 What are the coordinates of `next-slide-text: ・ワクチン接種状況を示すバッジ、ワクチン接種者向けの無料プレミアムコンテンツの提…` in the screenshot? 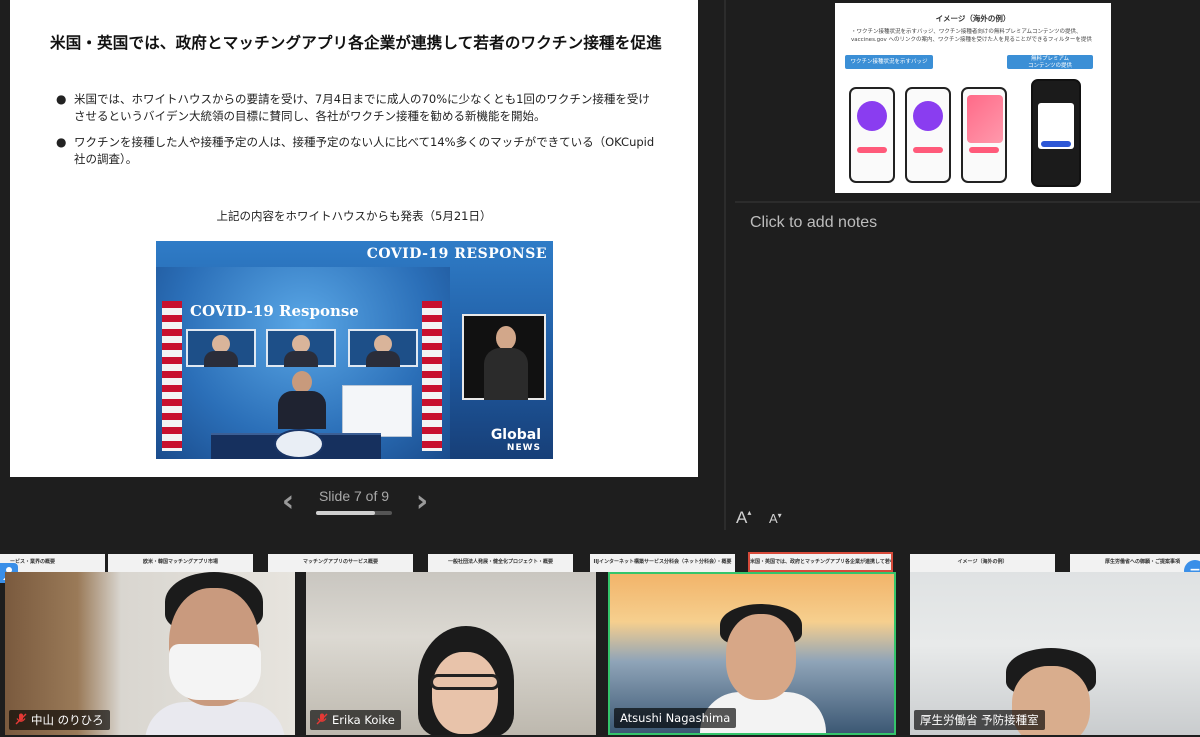 It's located at (971, 36).